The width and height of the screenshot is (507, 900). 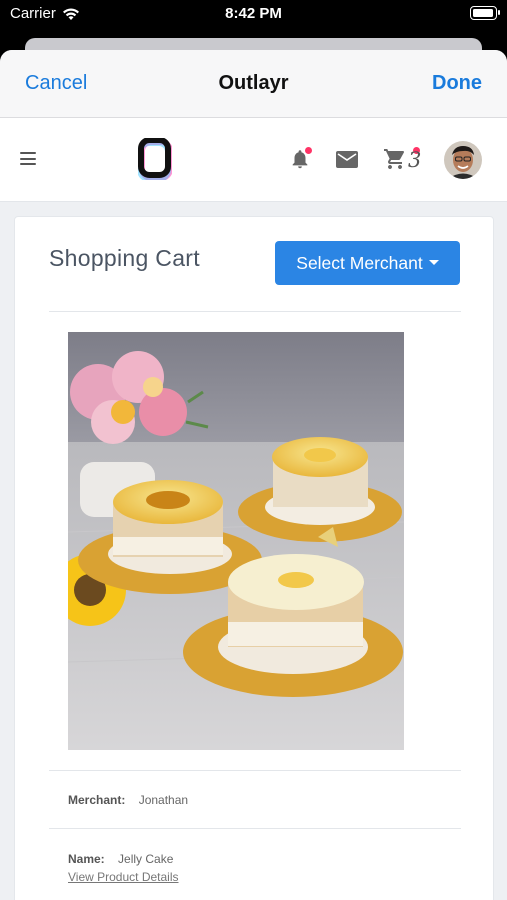 I want to click on page-title: Shopping Cart, so click(x=124, y=258).